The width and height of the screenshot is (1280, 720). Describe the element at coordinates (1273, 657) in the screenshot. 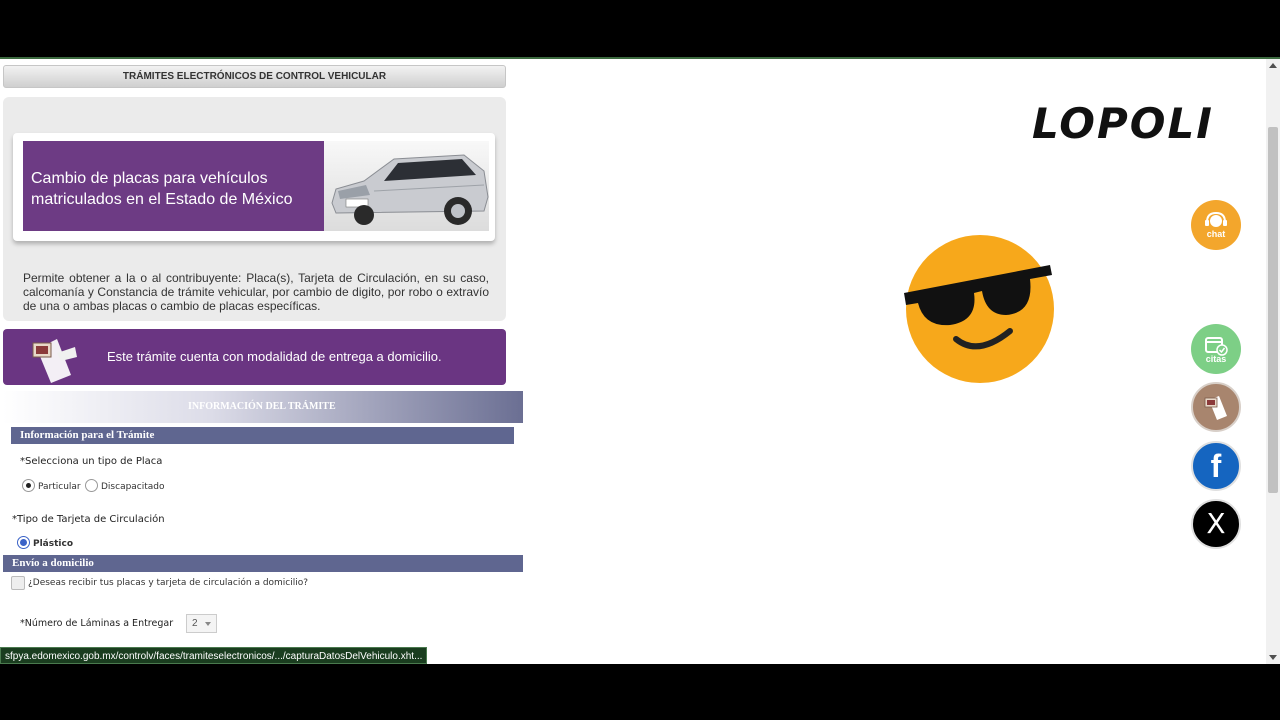

I see `scroll-down-arrow` at that location.